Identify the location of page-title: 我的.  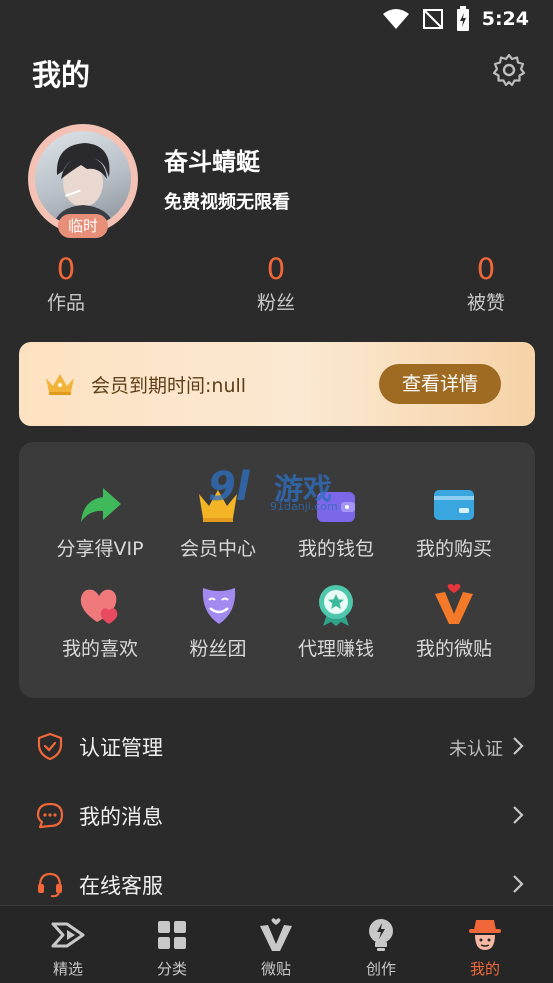
(61, 75).